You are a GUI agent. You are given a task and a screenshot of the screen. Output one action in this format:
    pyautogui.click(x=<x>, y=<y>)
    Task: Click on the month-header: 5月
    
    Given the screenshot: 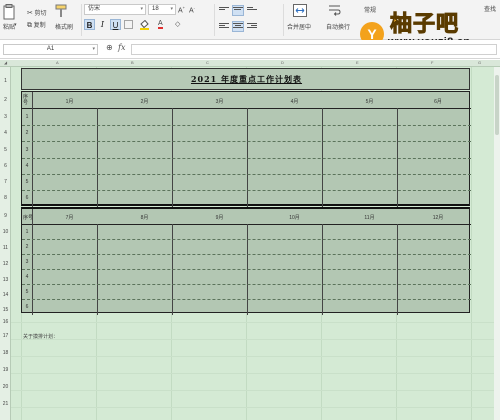 What is the action you would take?
    pyautogui.click(x=369, y=102)
    